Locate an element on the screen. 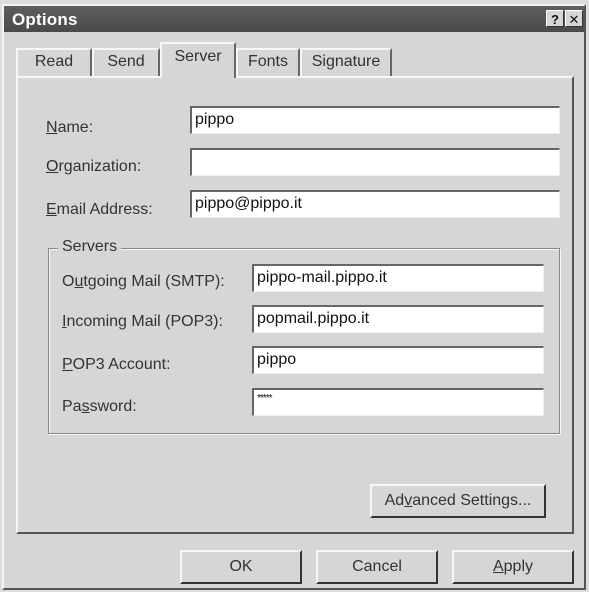 The image size is (589, 592). pop3-account-field: pippo is located at coordinates (398, 360).